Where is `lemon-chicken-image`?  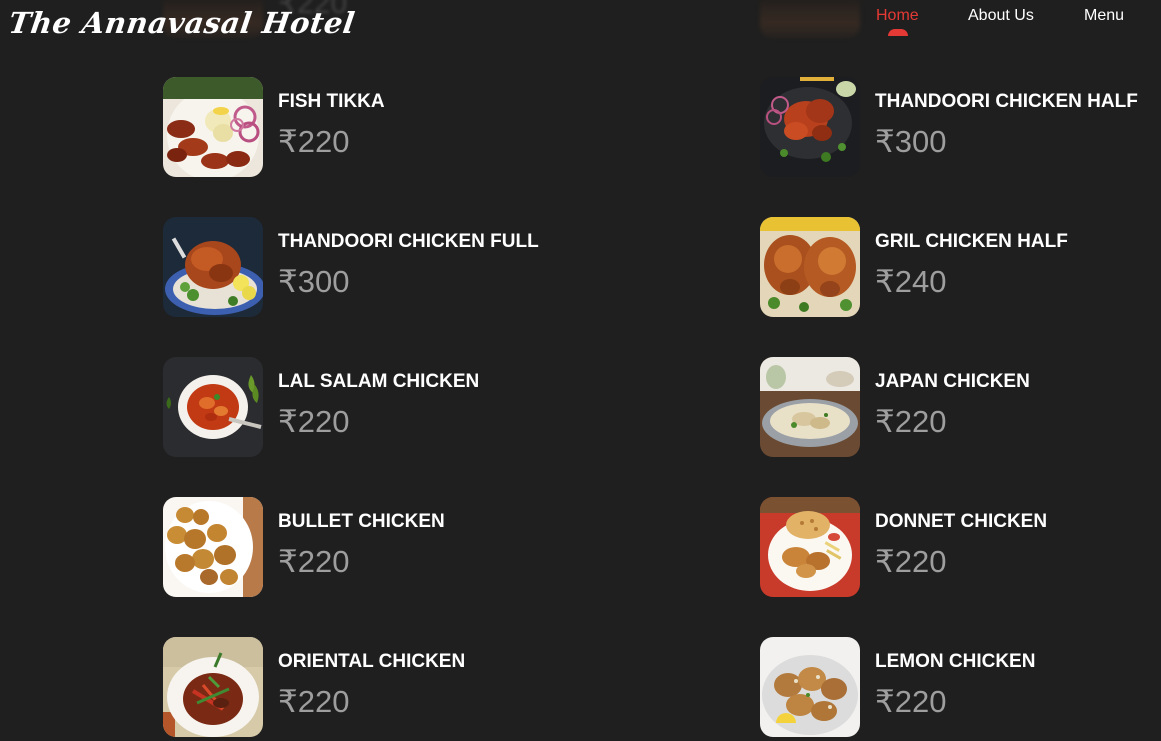 lemon-chicken-image is located at coordinates (810, 687).